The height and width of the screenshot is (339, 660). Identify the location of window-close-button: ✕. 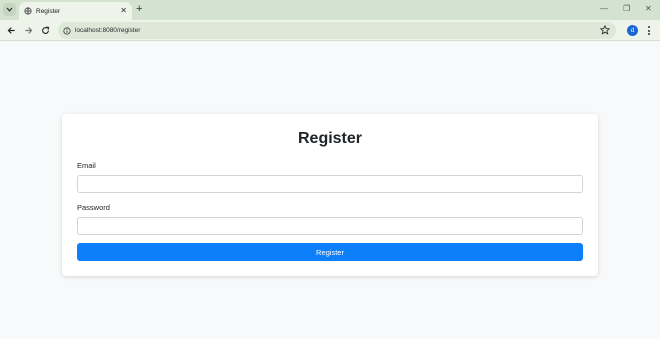
(648, 9).